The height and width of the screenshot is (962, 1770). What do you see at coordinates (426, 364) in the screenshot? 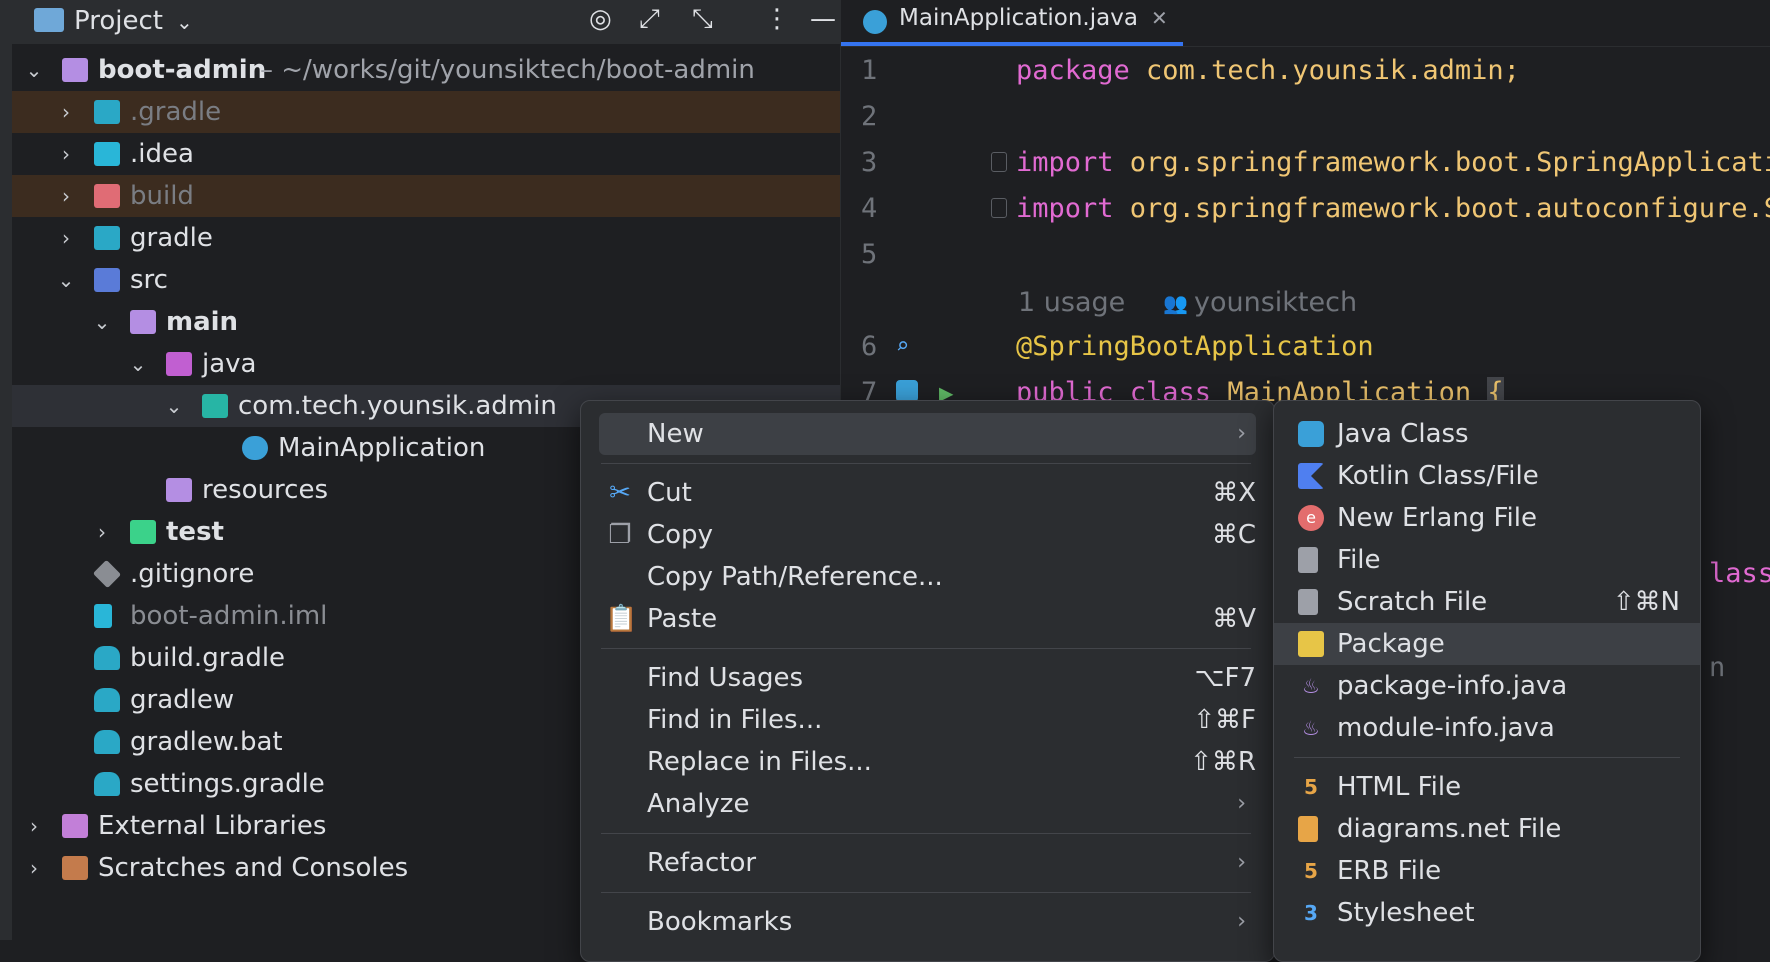
I see `tree-row-java: ⌄ java` at bounding box center [426, 364].